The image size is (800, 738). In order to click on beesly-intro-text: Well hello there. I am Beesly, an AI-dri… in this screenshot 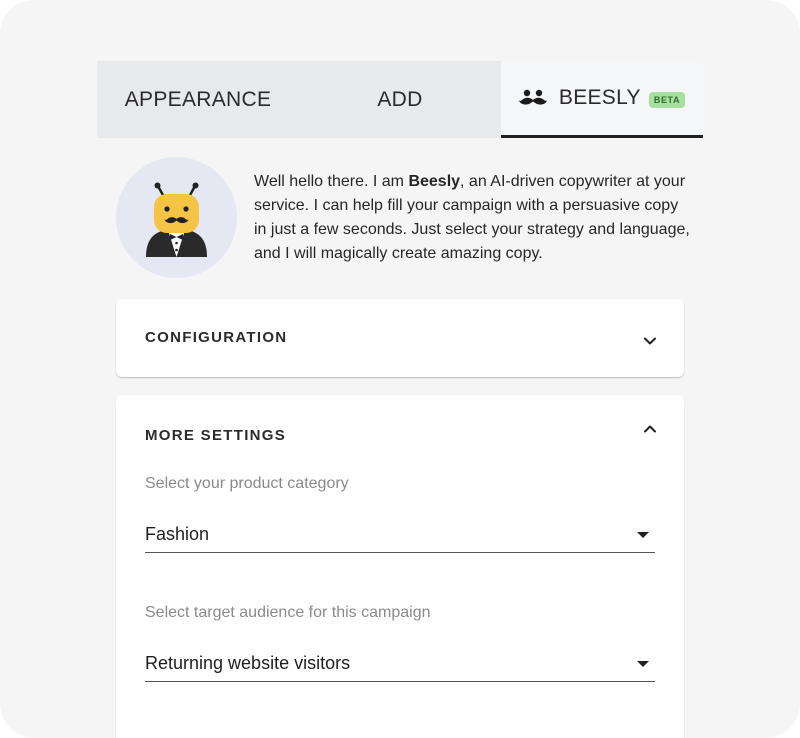, I will do `click(472, 217)`.